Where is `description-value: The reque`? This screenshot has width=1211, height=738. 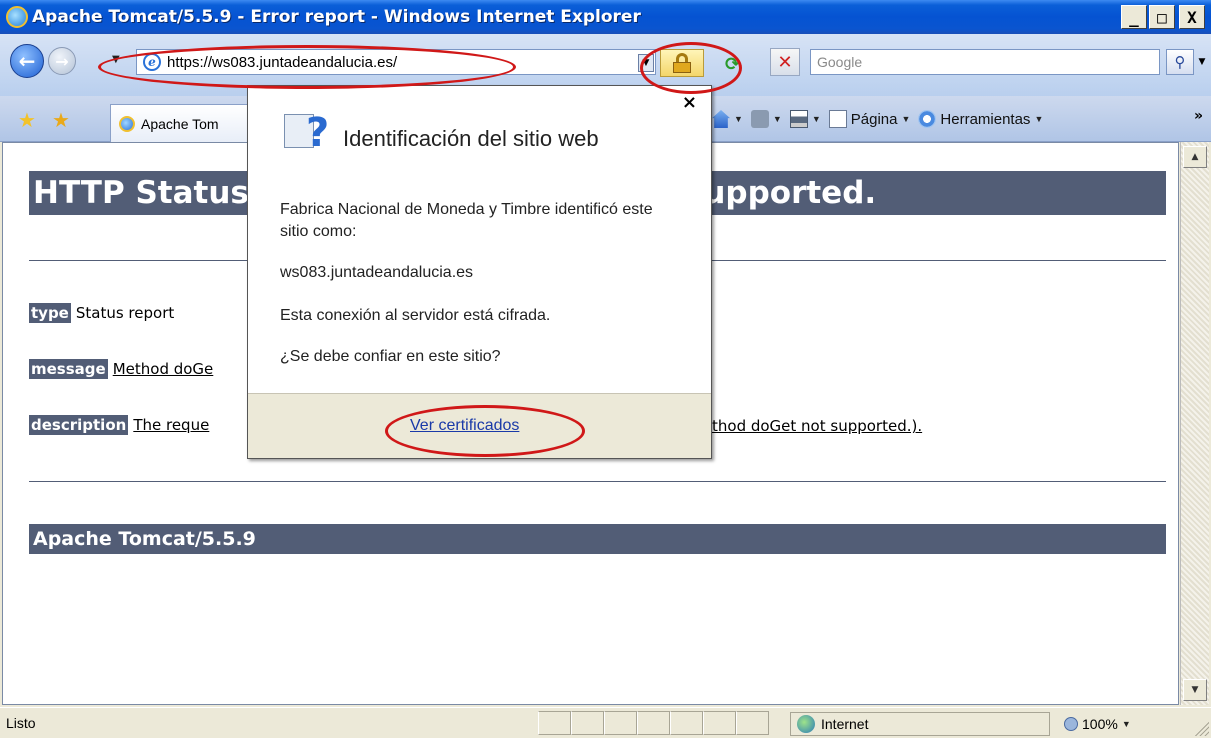
description-value: The reque is located at coordinates (171, 425).